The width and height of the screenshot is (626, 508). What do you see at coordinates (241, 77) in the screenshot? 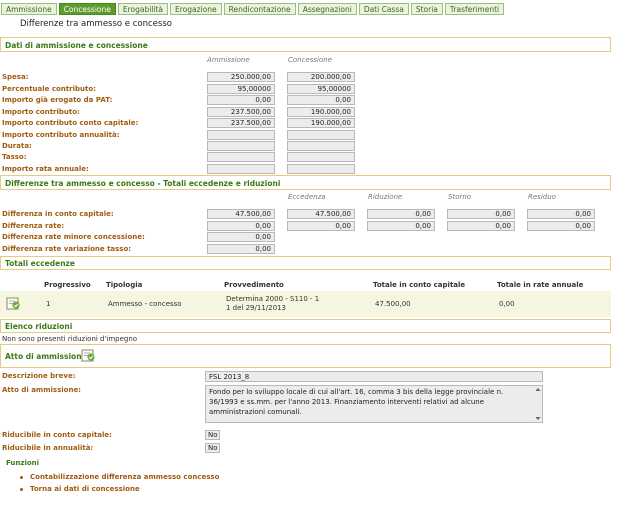
I see `field-spesa-ammissione: 250.000,00` at bounding box center [241, 77].